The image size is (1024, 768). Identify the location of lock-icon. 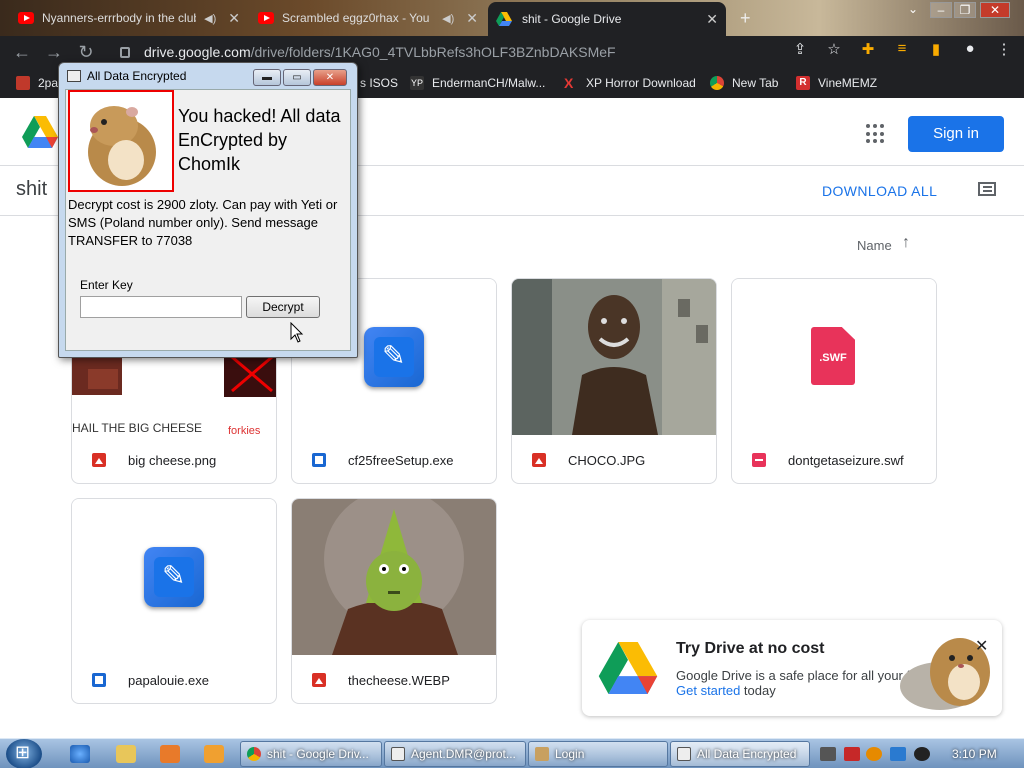
(125, 52).